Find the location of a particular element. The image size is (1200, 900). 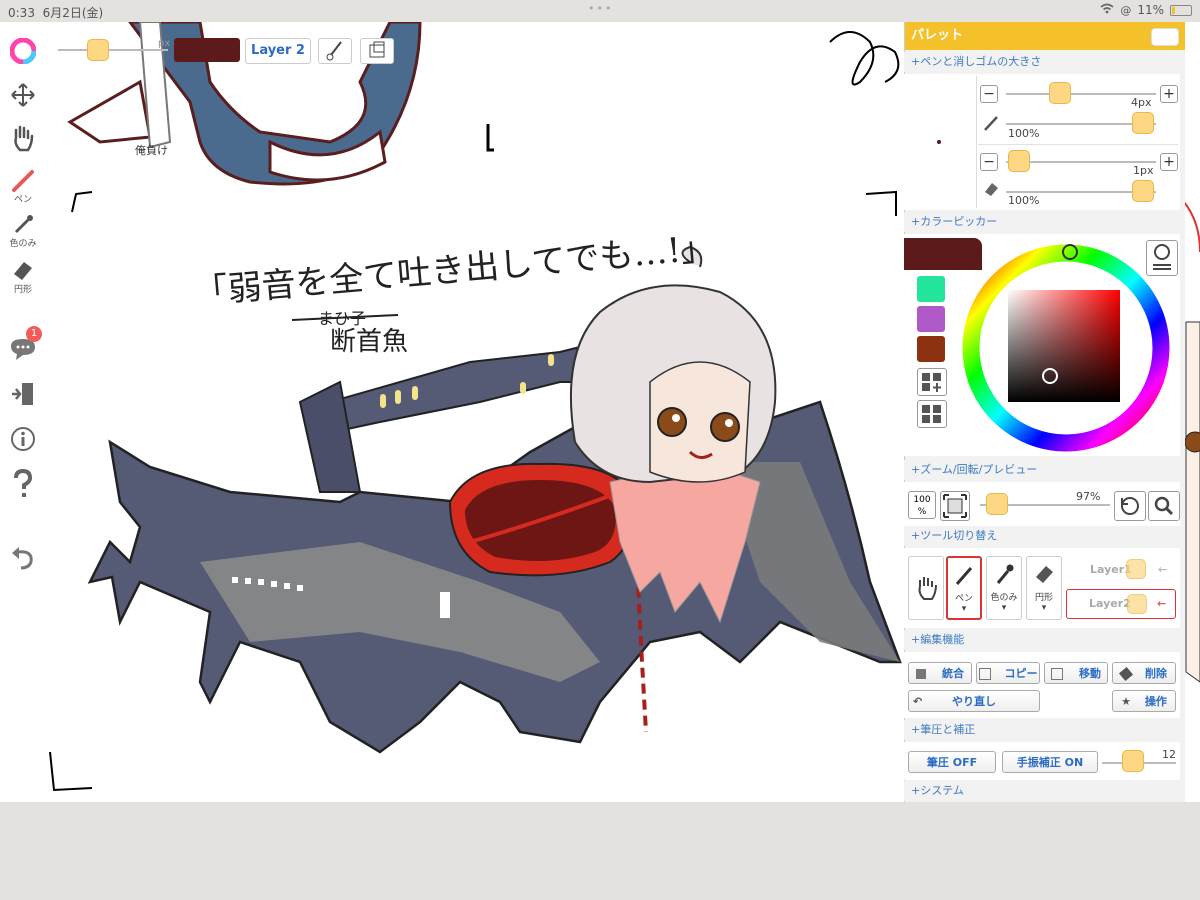

layer-row-1: Layer1 ← is located at coordinates (1121, 570).